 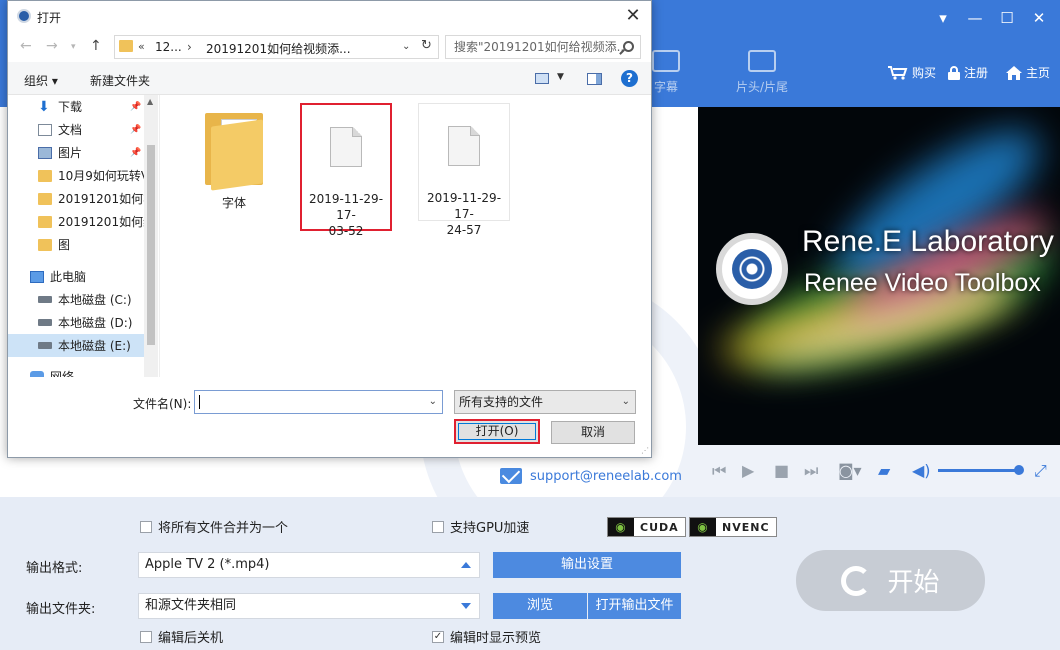 I want to click on chevron-right-icon: ›, so click(x=189, y=47).